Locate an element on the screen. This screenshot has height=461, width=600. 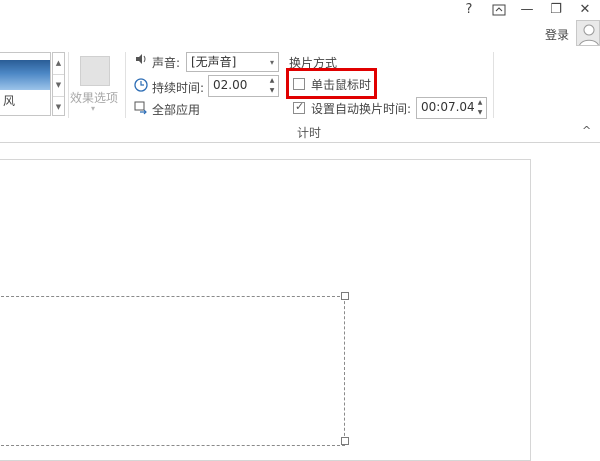
ribbon-display-options-button is located at coordinates (499, 10).